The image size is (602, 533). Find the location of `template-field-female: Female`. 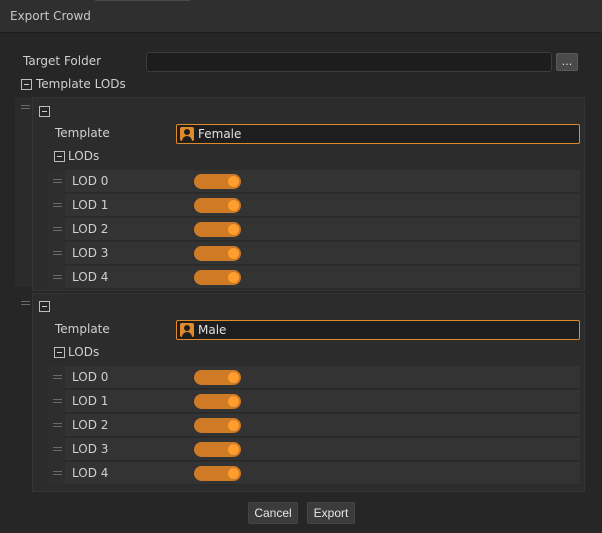

template-field-female: Female is located at coordinates (378, 134).